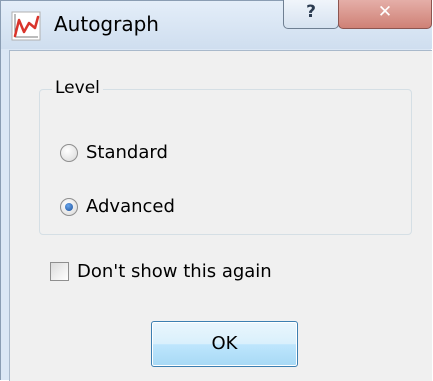 This screenshot has height=381, width=433. I want to click on radio-standard-label: Standard, so click(127, 152).